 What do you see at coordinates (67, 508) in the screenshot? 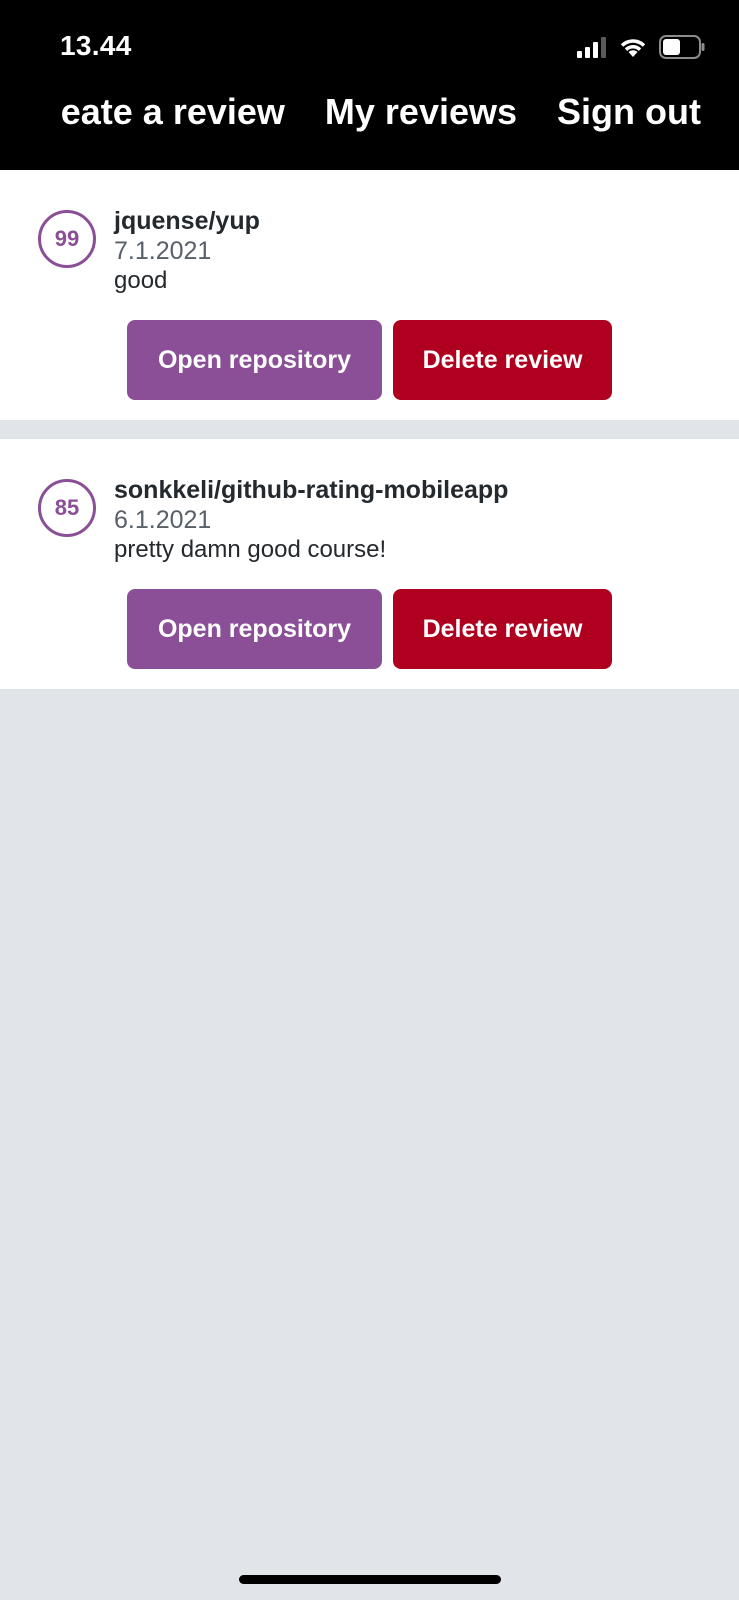
I see `rating-badge: 85` at bounding box center [67, 508].